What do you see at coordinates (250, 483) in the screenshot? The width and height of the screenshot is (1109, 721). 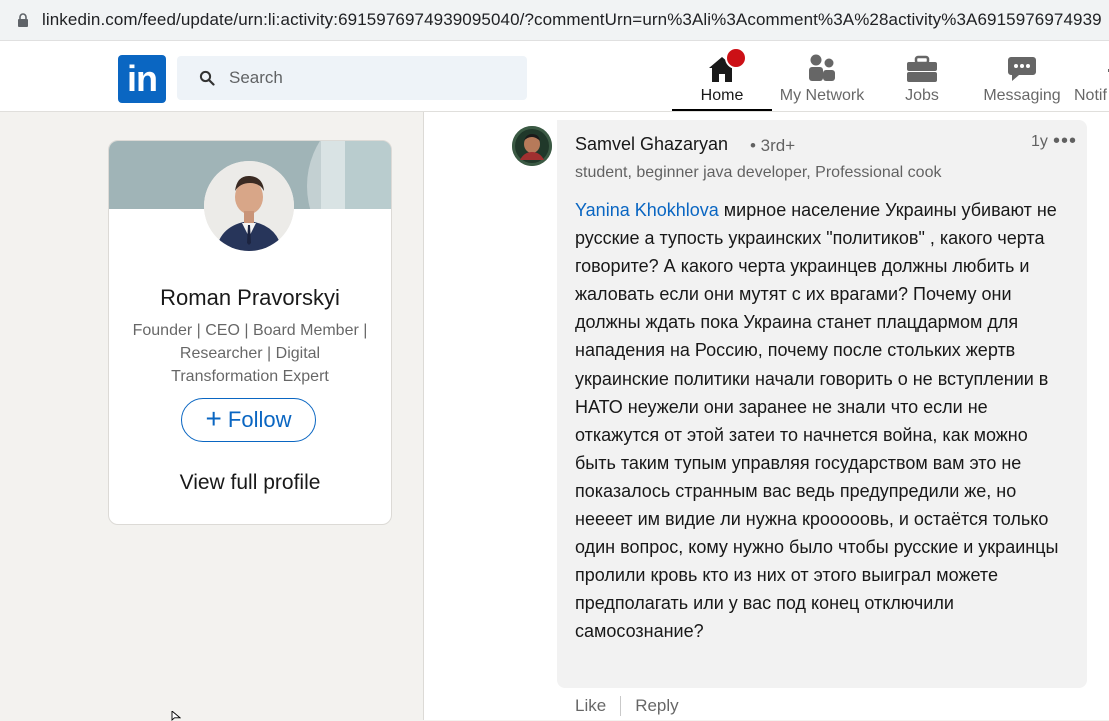 I see `view-full-profile-link: View full profile` at bounding box center [250, 483].